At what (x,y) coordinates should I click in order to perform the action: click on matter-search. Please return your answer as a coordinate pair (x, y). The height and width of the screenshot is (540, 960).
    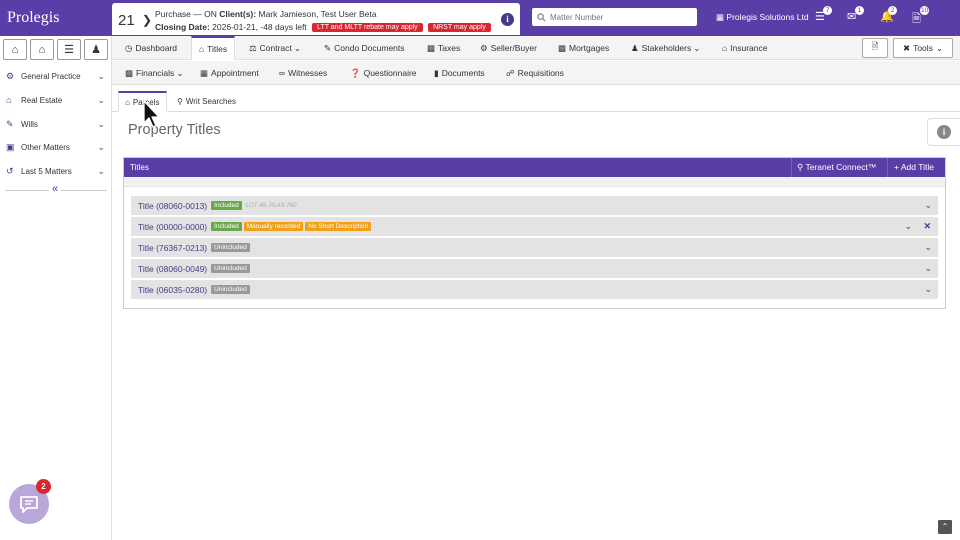
    Looking at the image, I should click on (614, 17).